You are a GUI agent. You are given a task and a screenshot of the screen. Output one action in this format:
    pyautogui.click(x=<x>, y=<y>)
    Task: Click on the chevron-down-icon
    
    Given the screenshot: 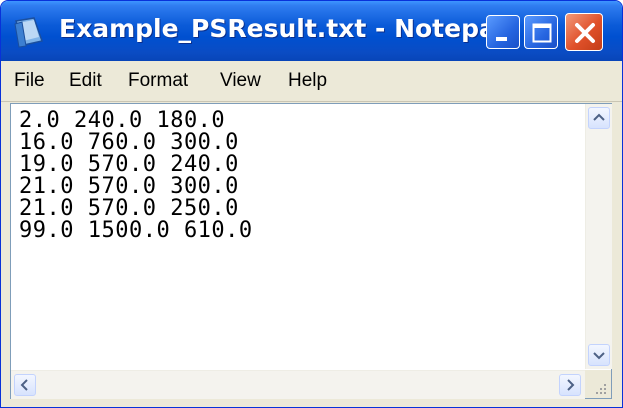 What is the action you would take?
    pyautogui.click(x=599, y=356)
    